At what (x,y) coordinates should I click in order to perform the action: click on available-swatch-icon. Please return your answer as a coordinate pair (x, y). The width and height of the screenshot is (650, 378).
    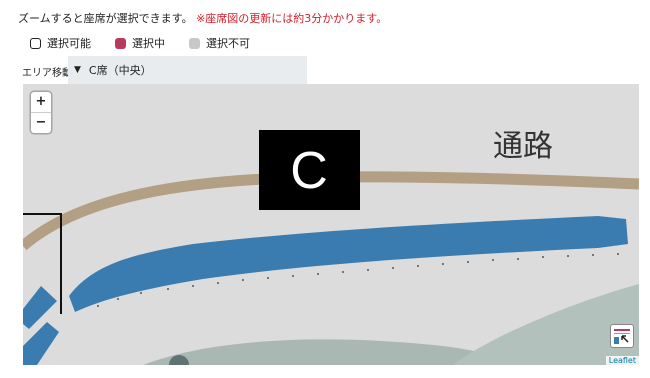
    Looking at the image, I should click on (35, 43).